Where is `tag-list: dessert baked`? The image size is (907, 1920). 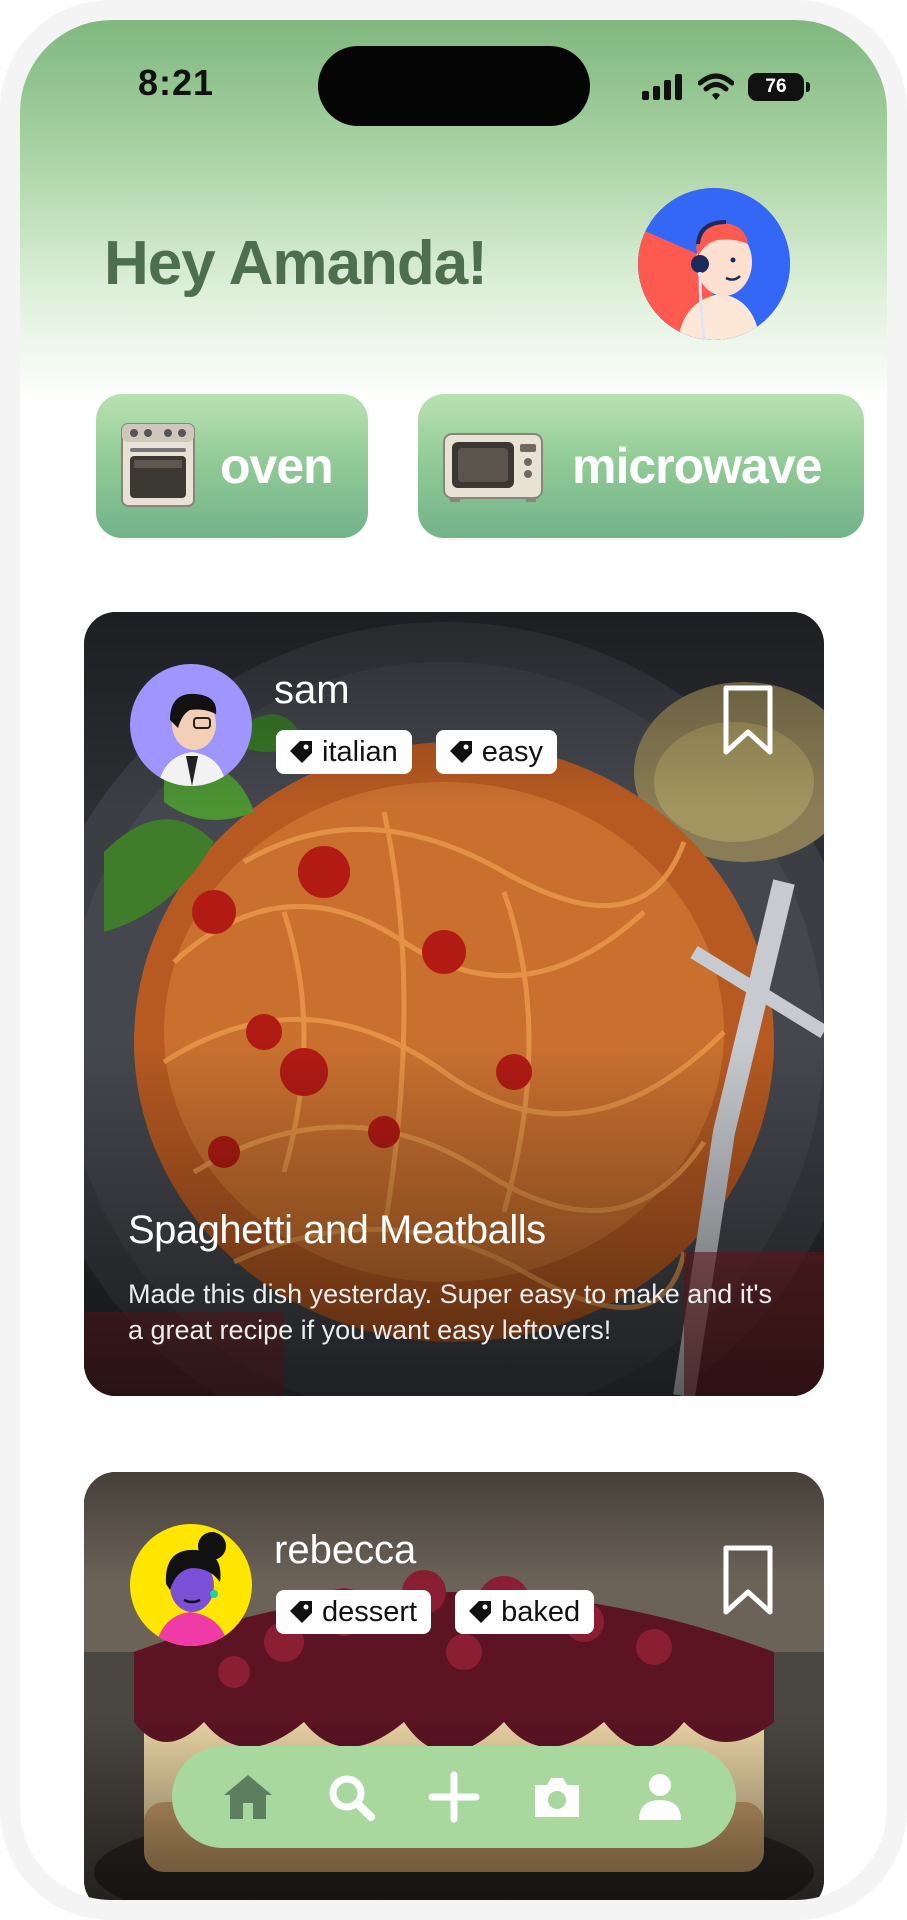 tag-list: dessert baked is located at coordinates (435, 1612).